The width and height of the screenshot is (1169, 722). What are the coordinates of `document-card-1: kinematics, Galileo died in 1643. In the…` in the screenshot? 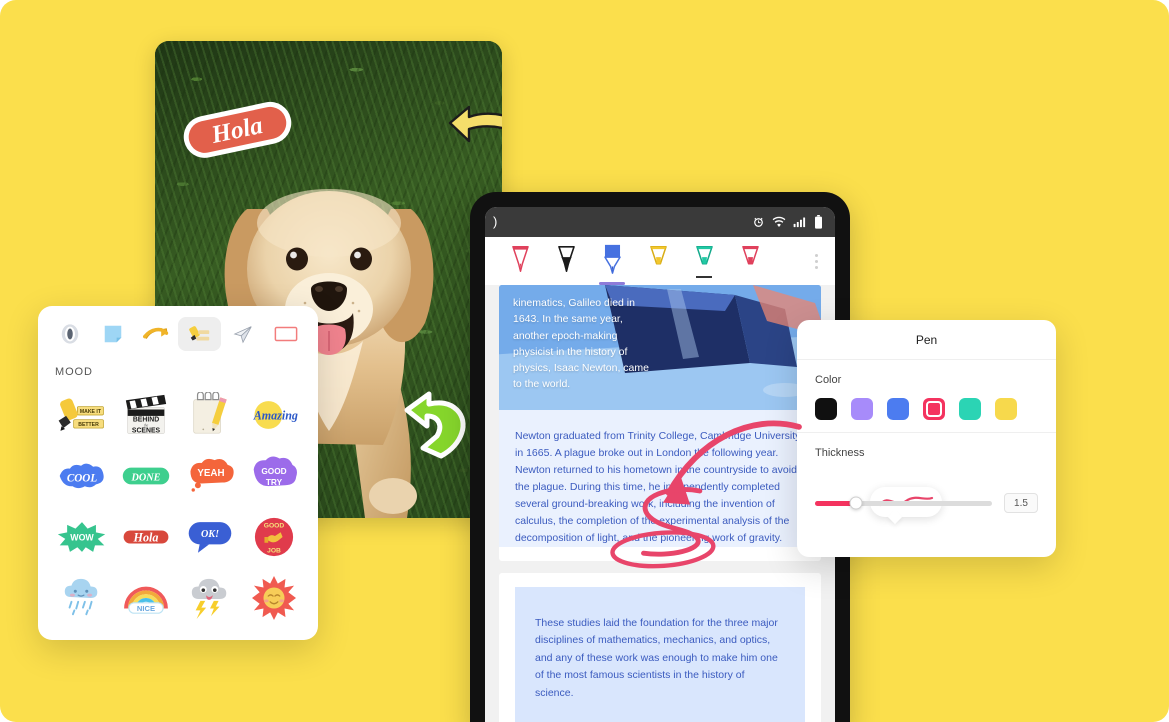 It's located at (660, 423).